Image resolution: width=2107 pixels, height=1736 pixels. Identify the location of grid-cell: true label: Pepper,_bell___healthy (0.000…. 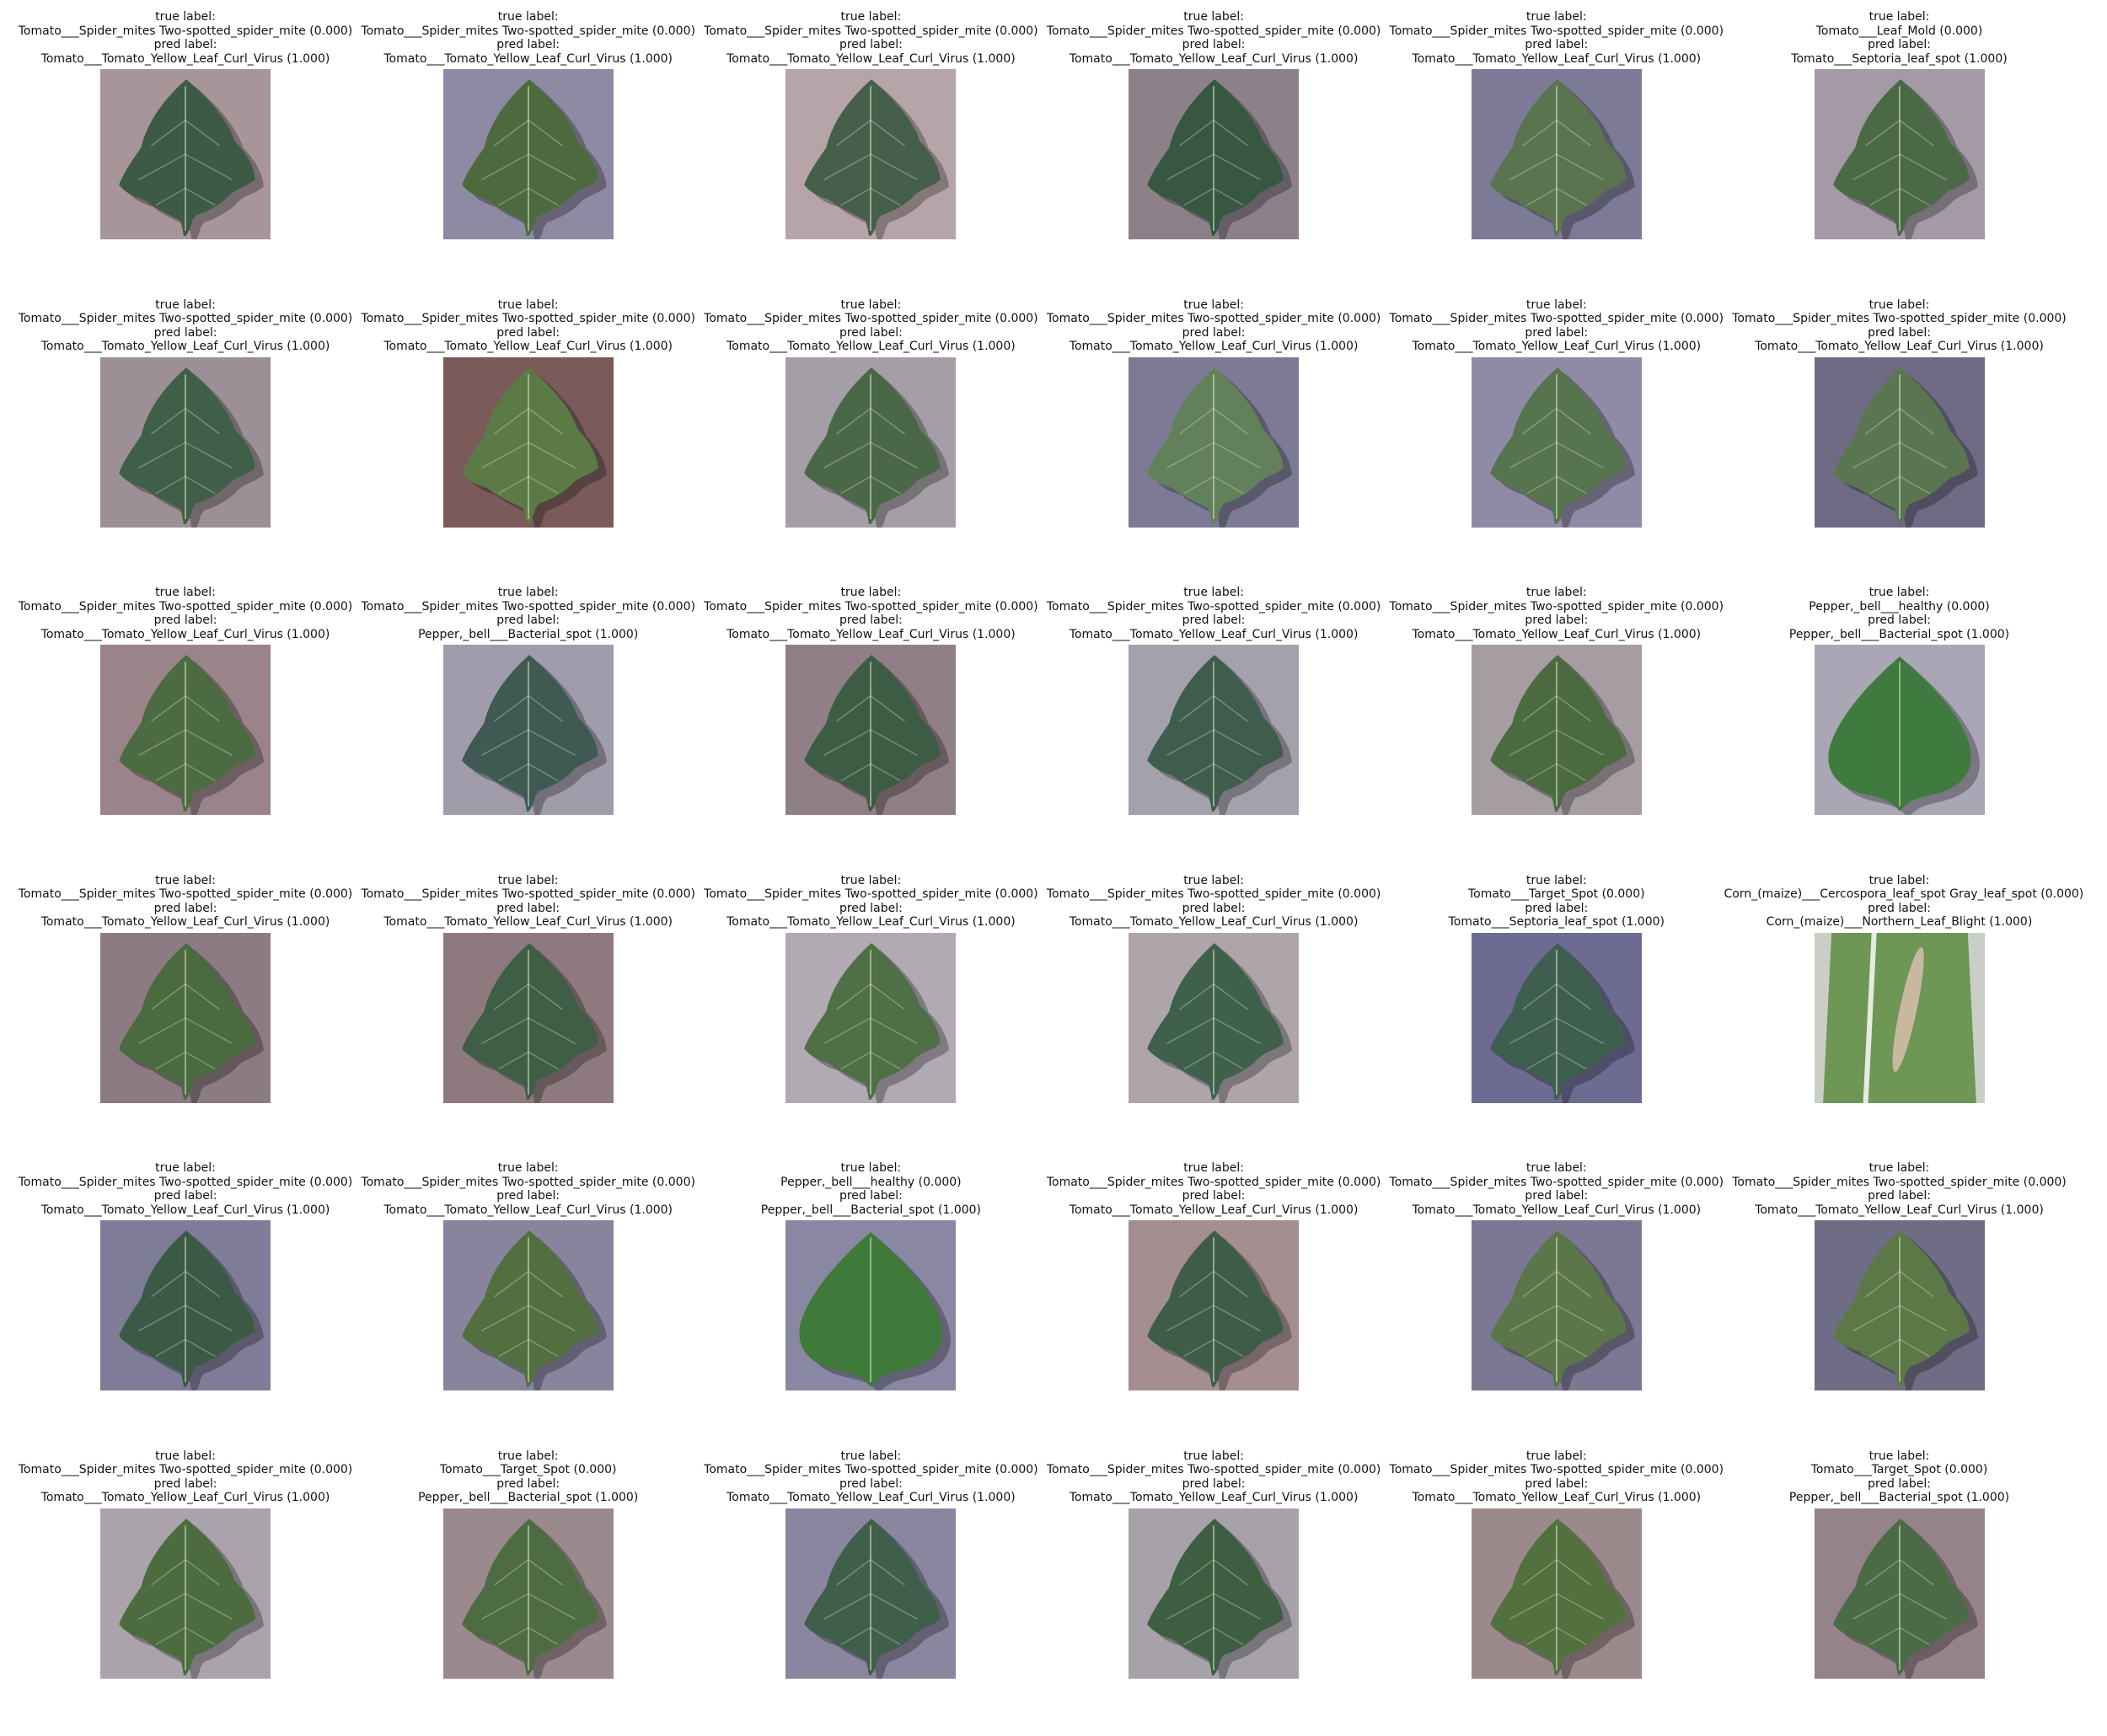
(870, 1304).